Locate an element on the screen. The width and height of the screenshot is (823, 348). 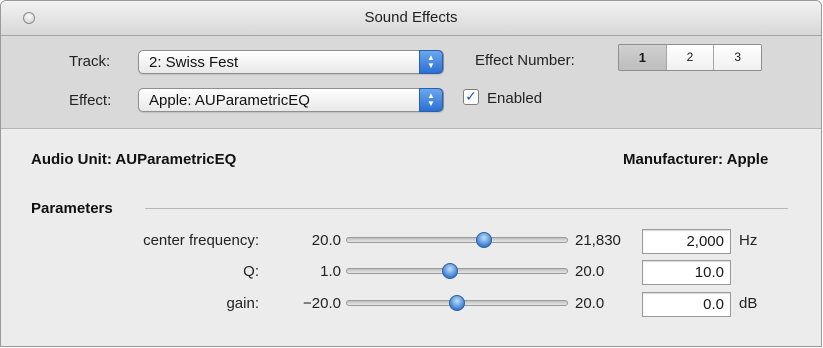
param-min: −20.0 is located at coordinates (322, 303).